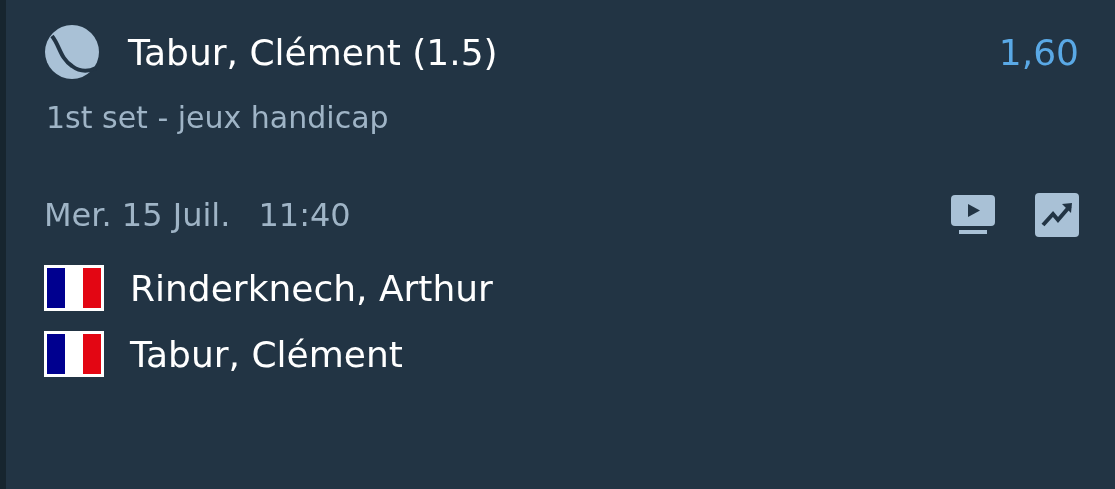 Image resolution: width=1115 pixels, height=489 pixels. Describe the element at coordinates (218, 117) in the screenshot. I see `market-name: 1st set - jeux handicap` at that location.